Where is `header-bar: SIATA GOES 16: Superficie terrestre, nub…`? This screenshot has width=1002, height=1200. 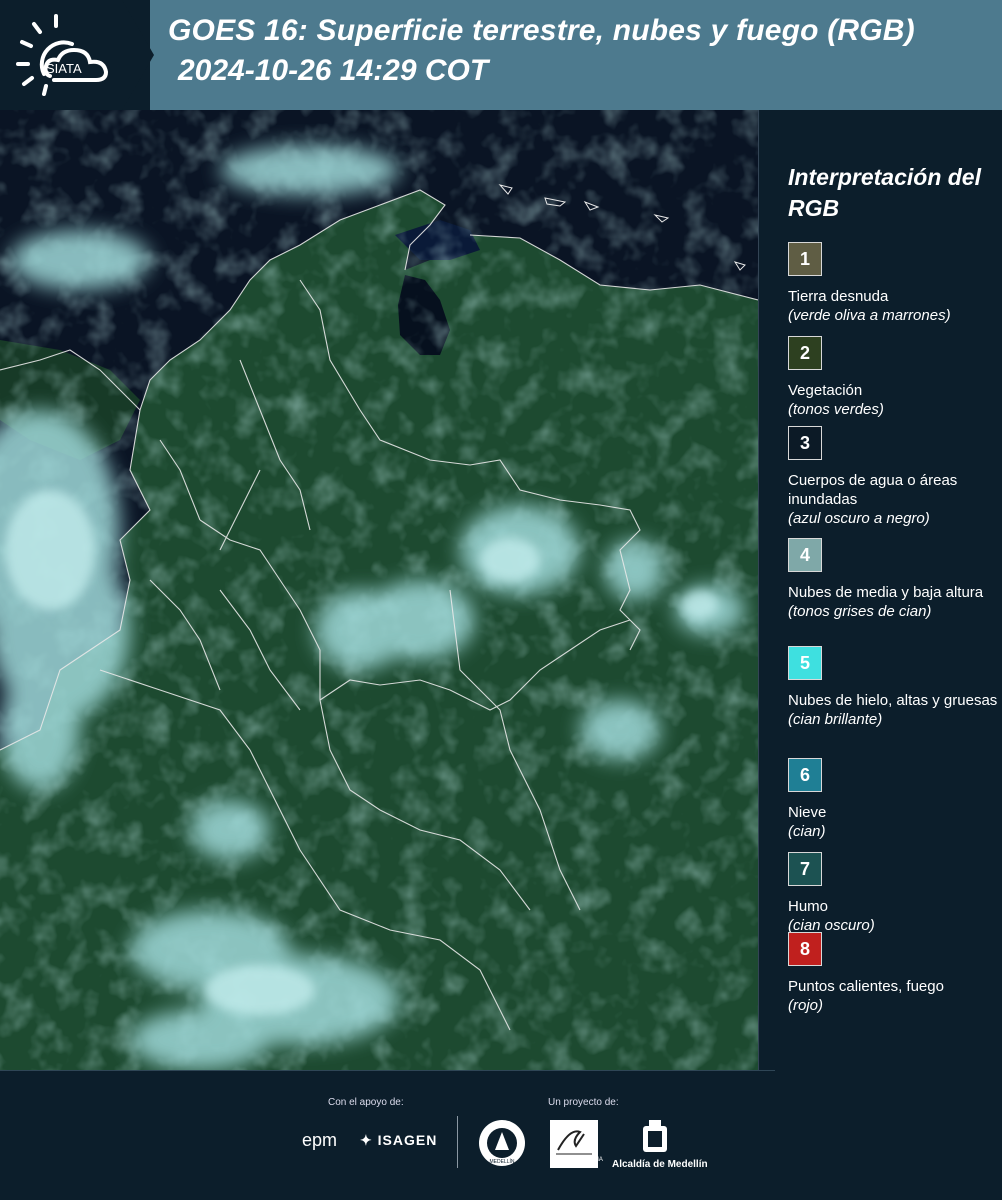
header-bar: SIATA GOES 16: Superficie terrestre, nub… is located at coordinates (501, 55).